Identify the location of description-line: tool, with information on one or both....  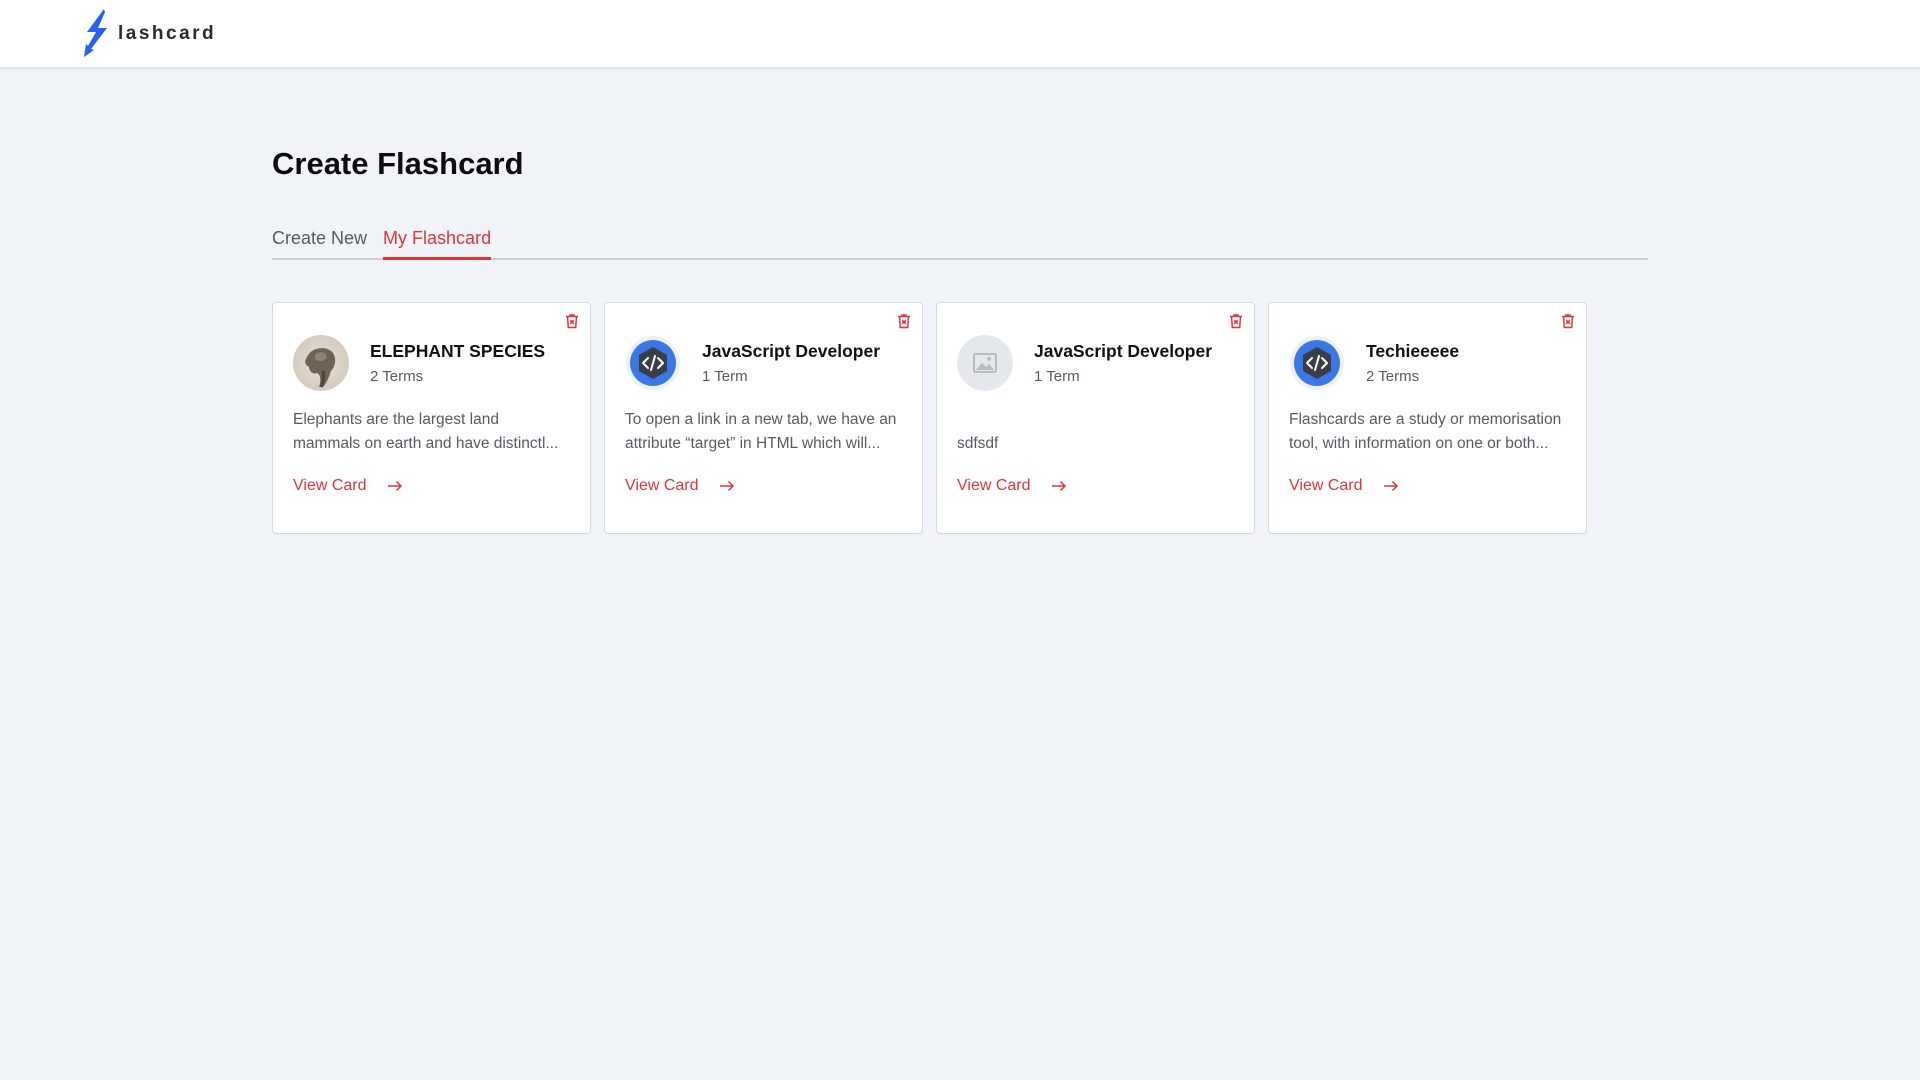
(1419, 443).